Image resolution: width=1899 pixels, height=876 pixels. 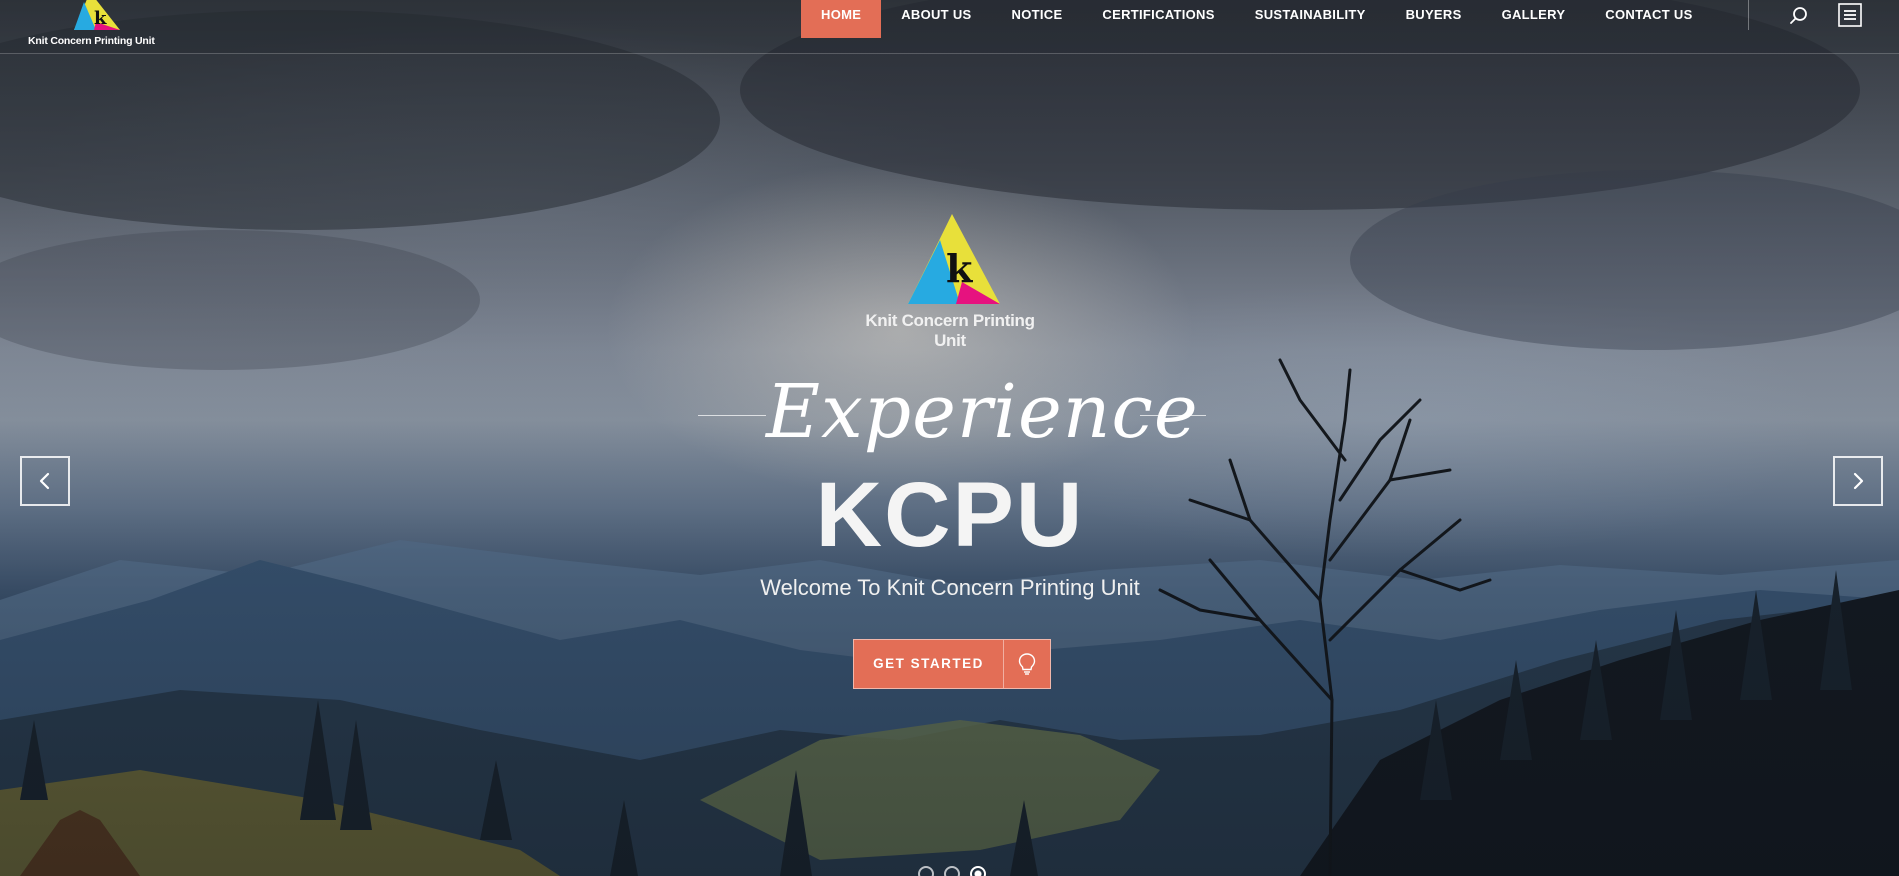 I want to click on chevron-right-icon, so click(x=1858, y=481).